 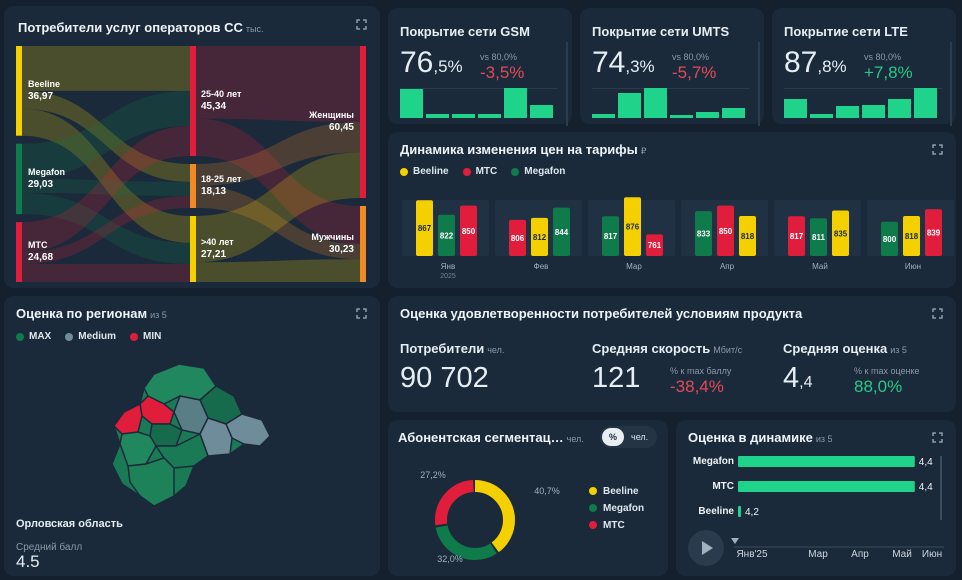 I want to click on coverage-value: 74,3%, so click(x=623, y=62).